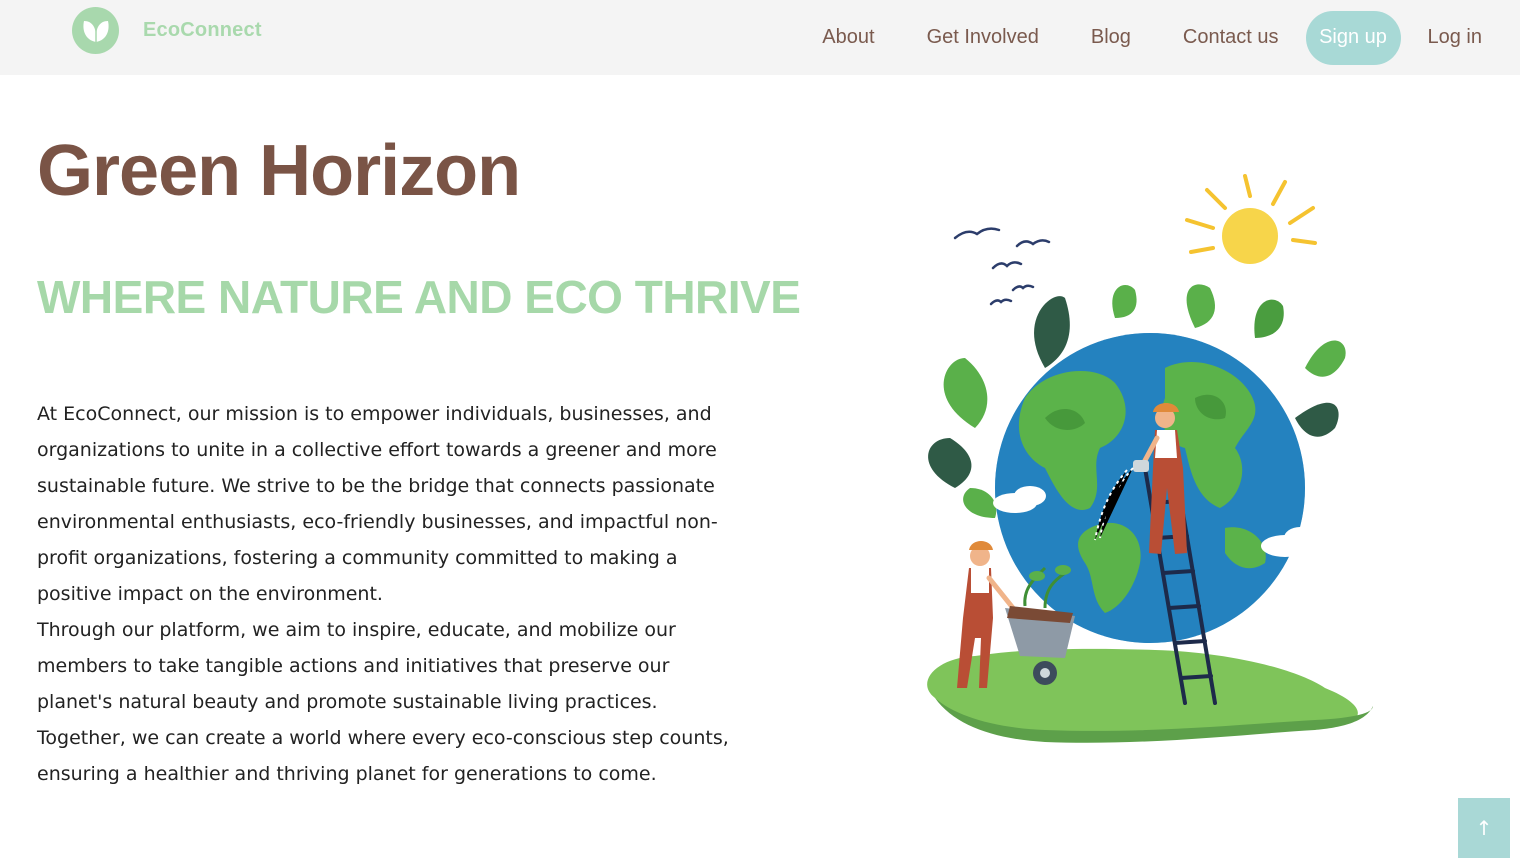 The width and height of the screenshot is (1520, 866). Describe the element at coordinates (983, 37) in the screenshot. I see `nav-link-get-involved: Get Involved` at that location.